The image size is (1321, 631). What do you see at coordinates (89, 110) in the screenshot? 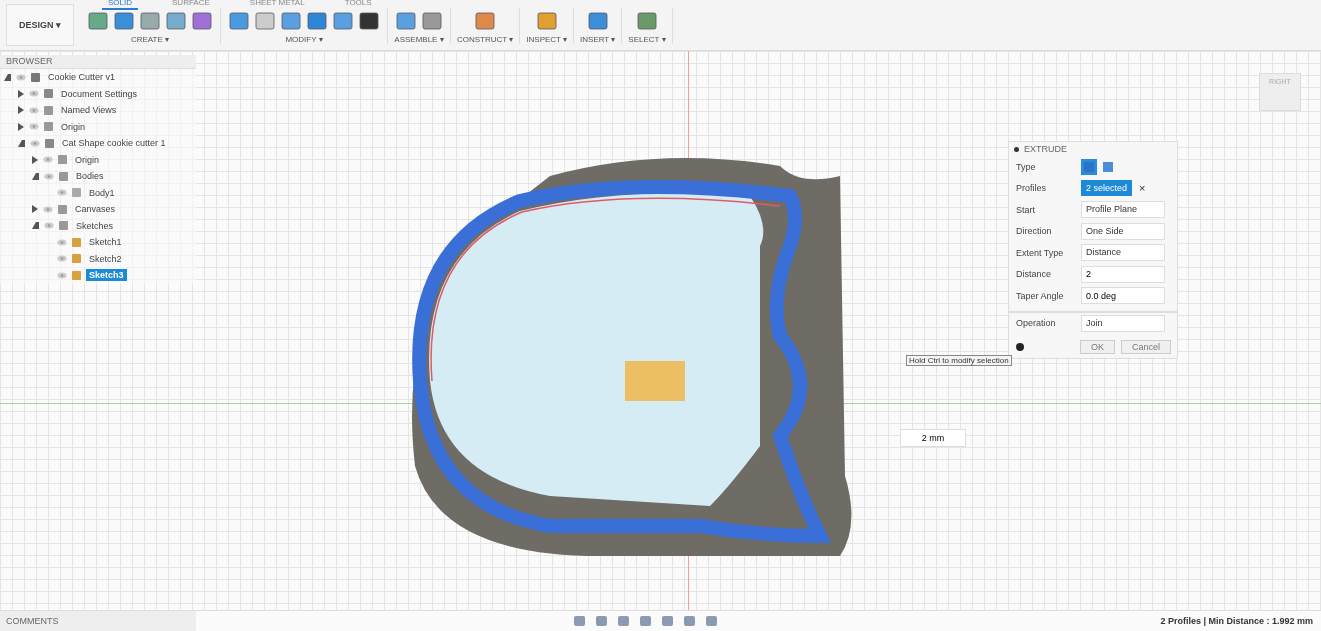
I see `tree-item: Named Views` at bounding box center [89, 110].